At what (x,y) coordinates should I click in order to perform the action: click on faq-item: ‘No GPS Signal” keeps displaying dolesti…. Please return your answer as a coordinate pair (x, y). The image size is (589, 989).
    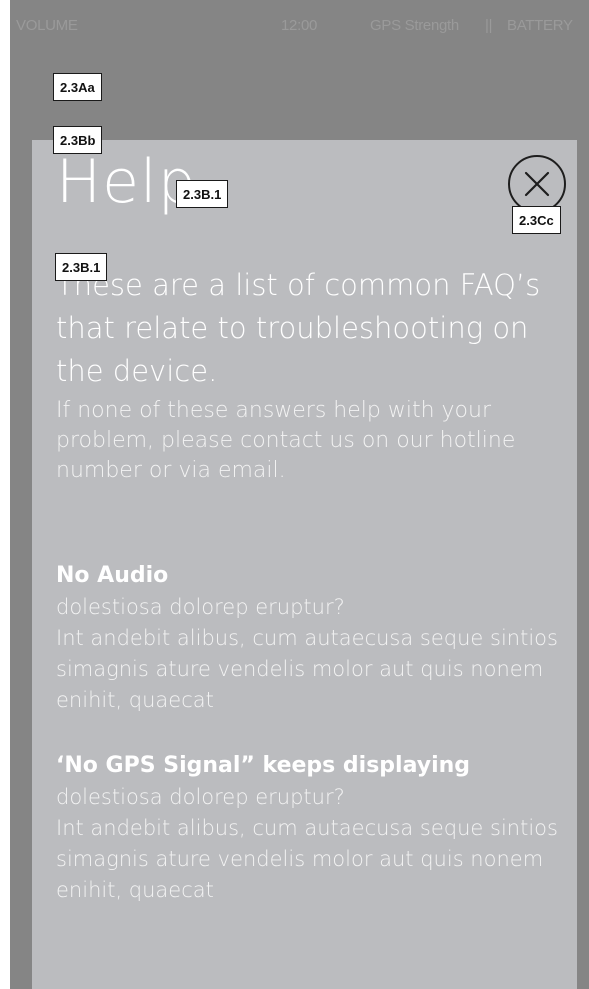
    Looking at the image, I should click on (313, 828).